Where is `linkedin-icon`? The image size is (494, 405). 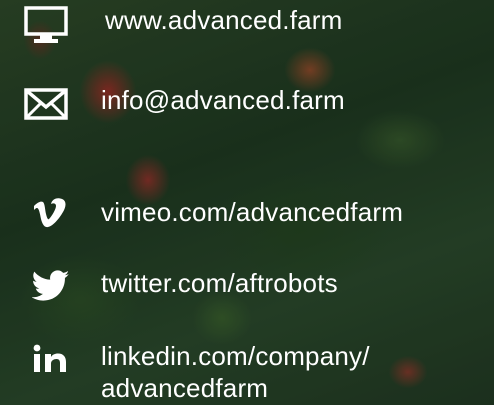
linkedin-icon is located at coordinates (49, 358).